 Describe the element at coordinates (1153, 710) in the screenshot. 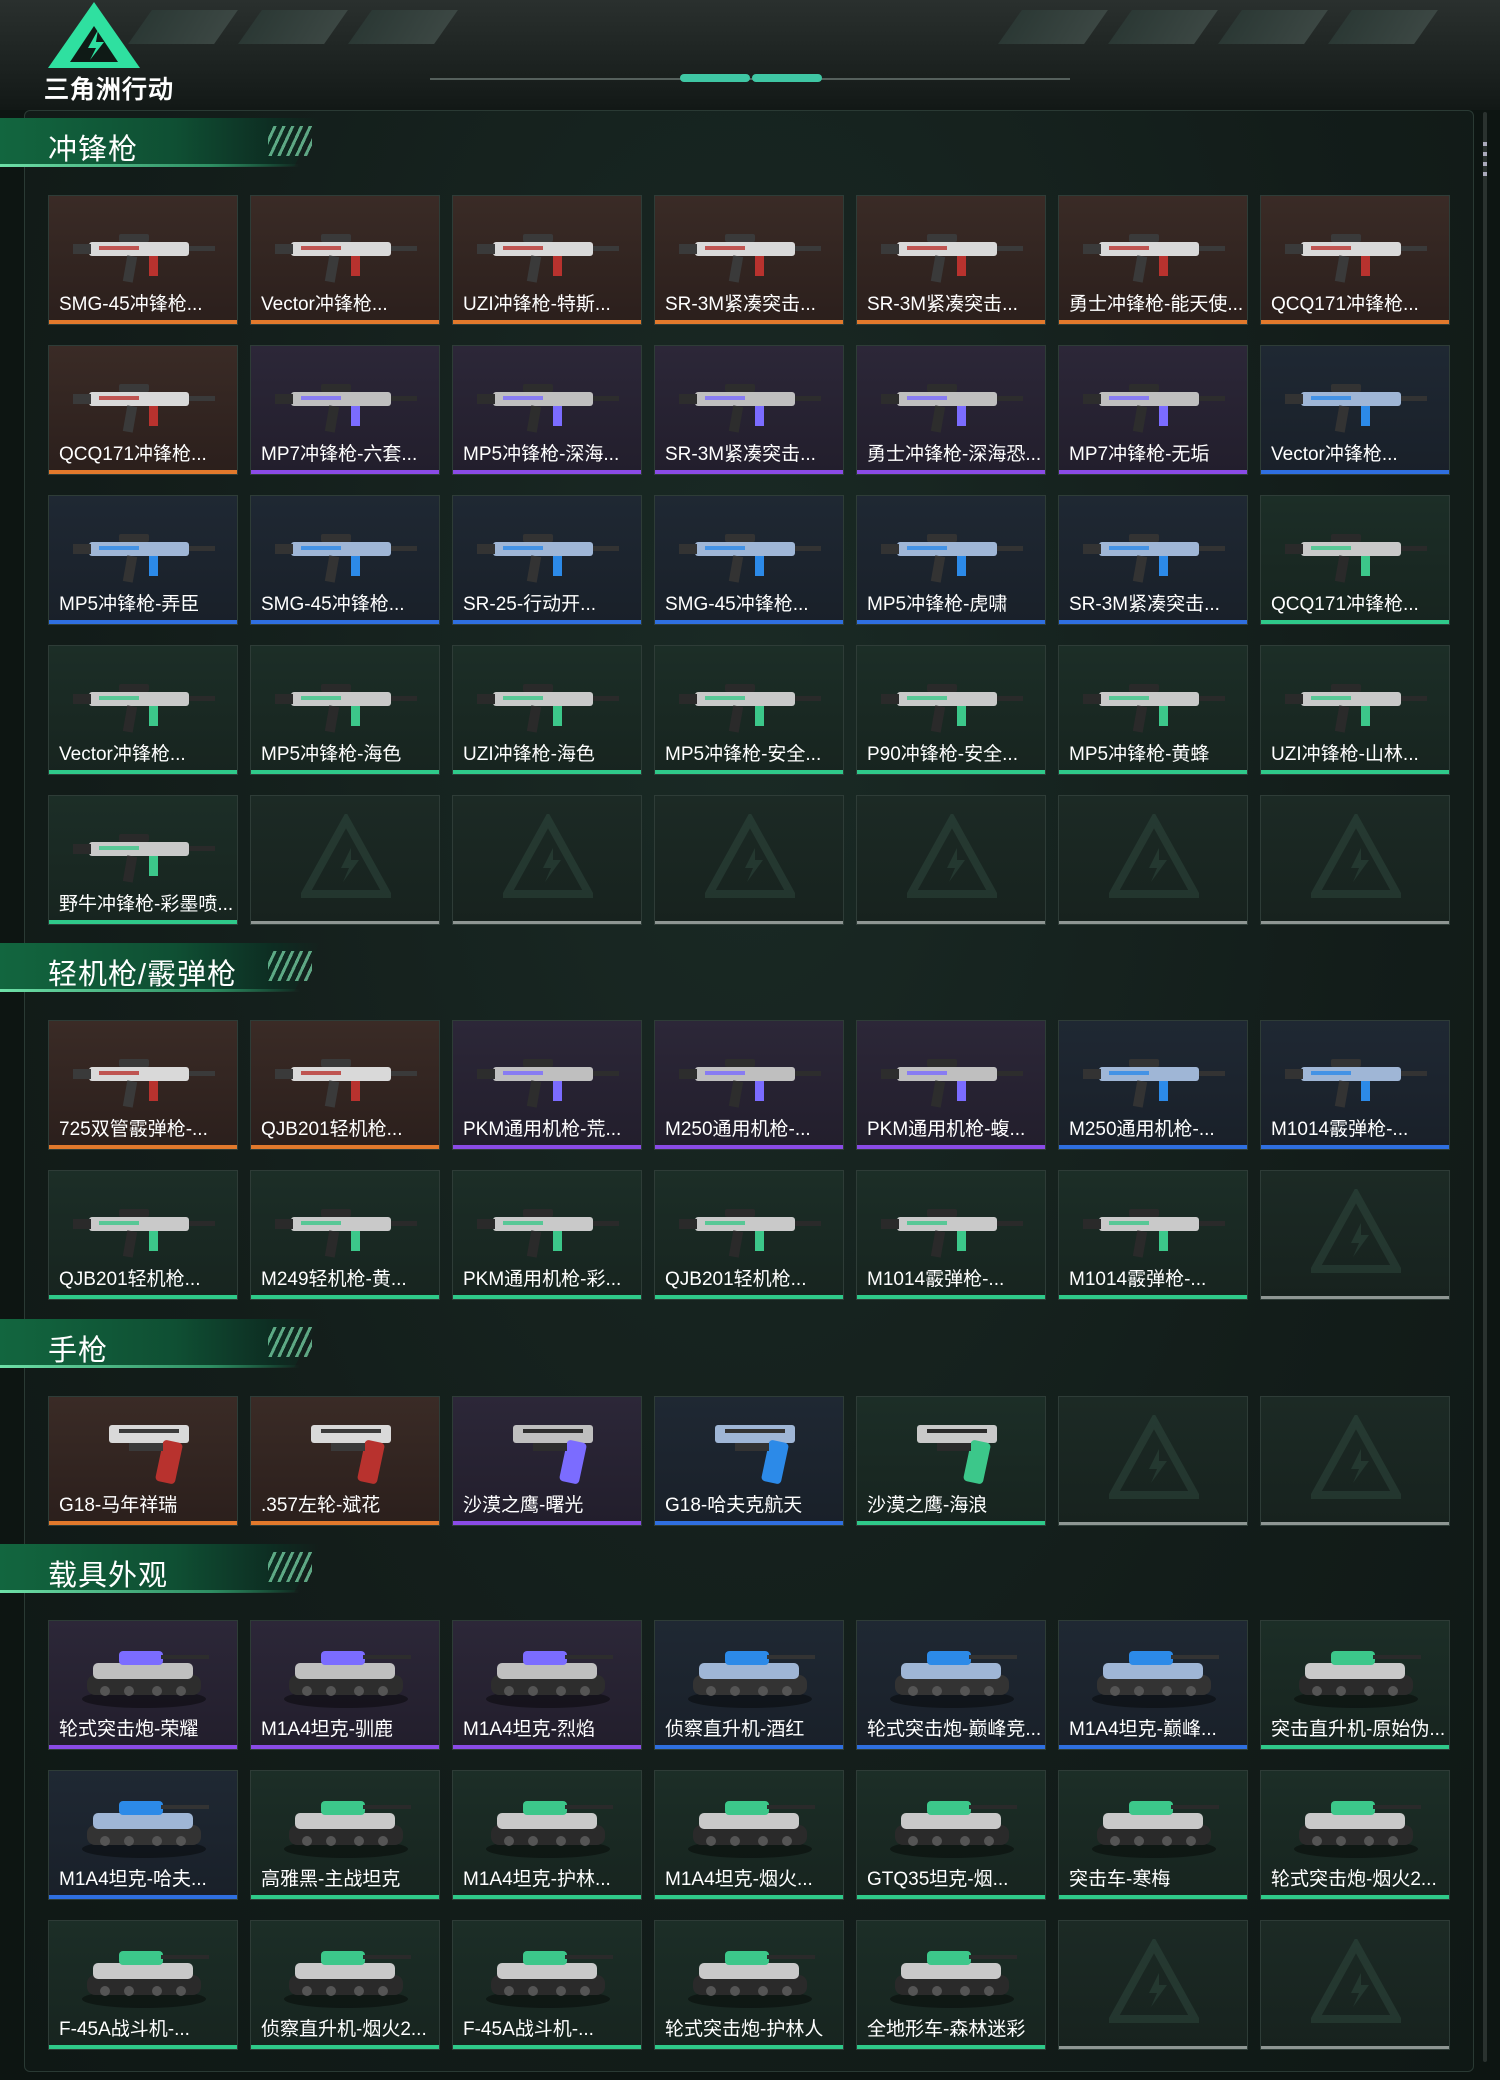

I see `item-card: MP5冲锋枪-黄蜂` at that location.